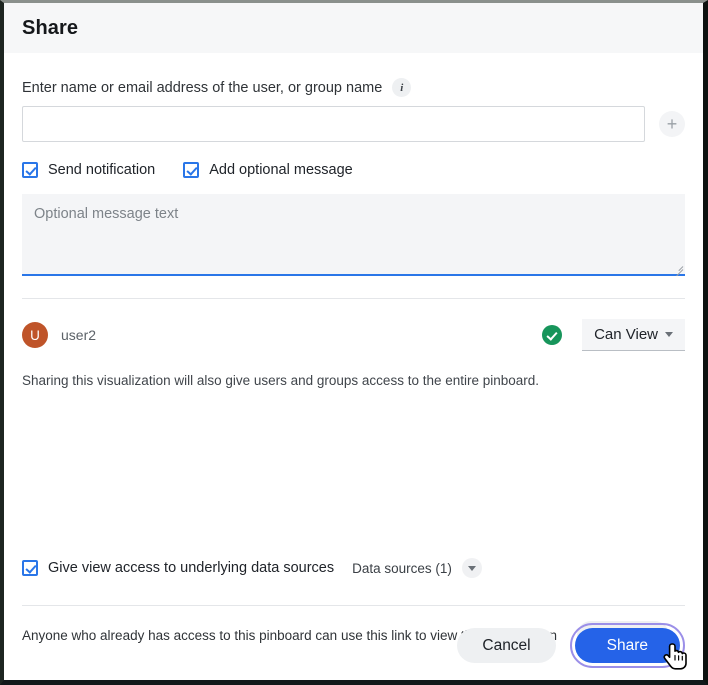  What do you see at coordinates (402, 87) in the screenshot?
I see `info-icon: i` at bounding box center [402, 87].